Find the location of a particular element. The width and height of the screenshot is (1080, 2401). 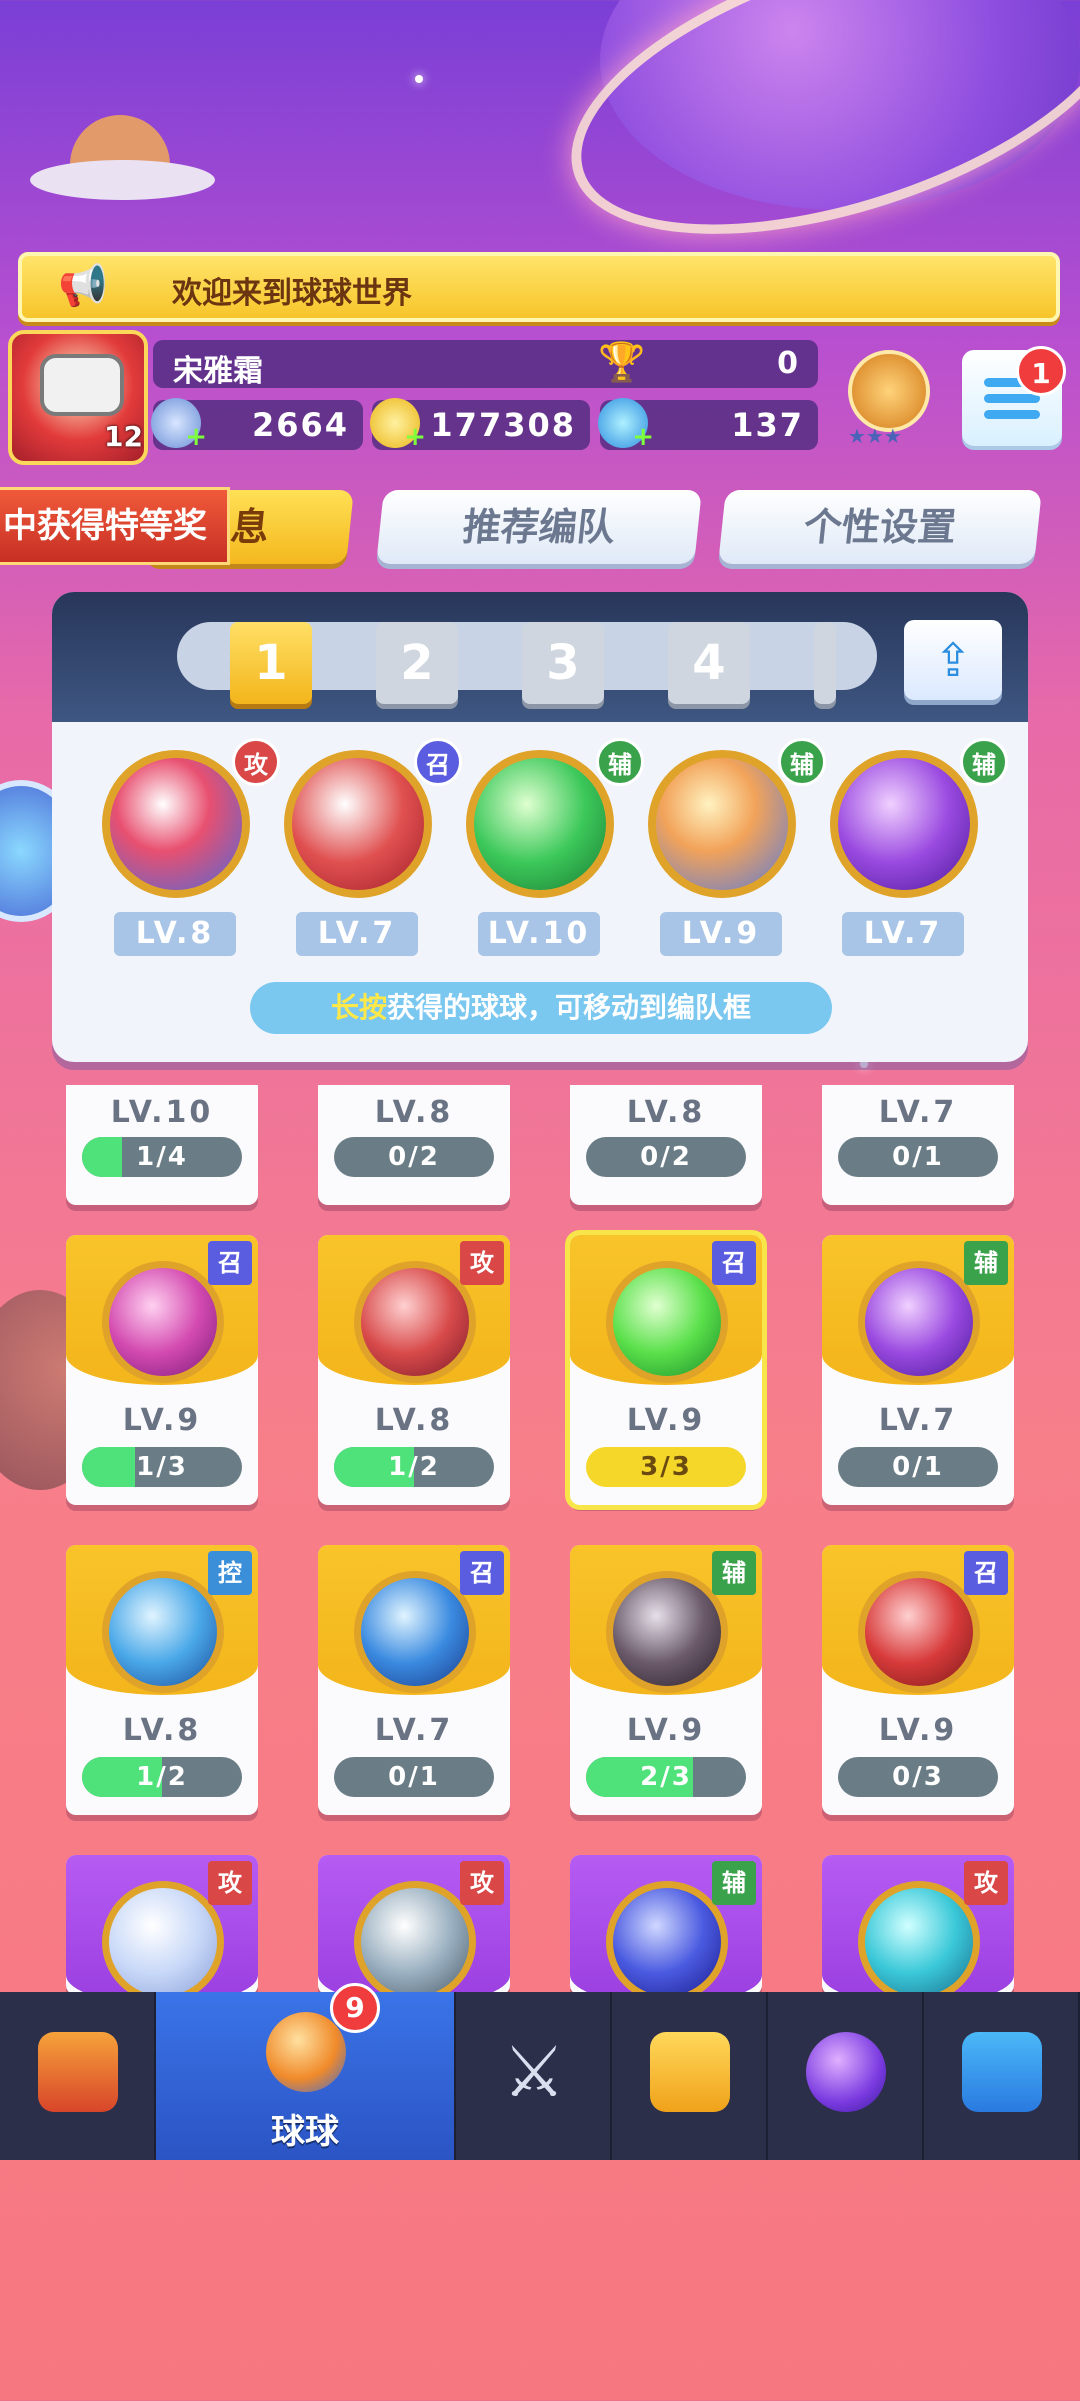

coin-bar: + 177308 is located at coordinates (480, 425).